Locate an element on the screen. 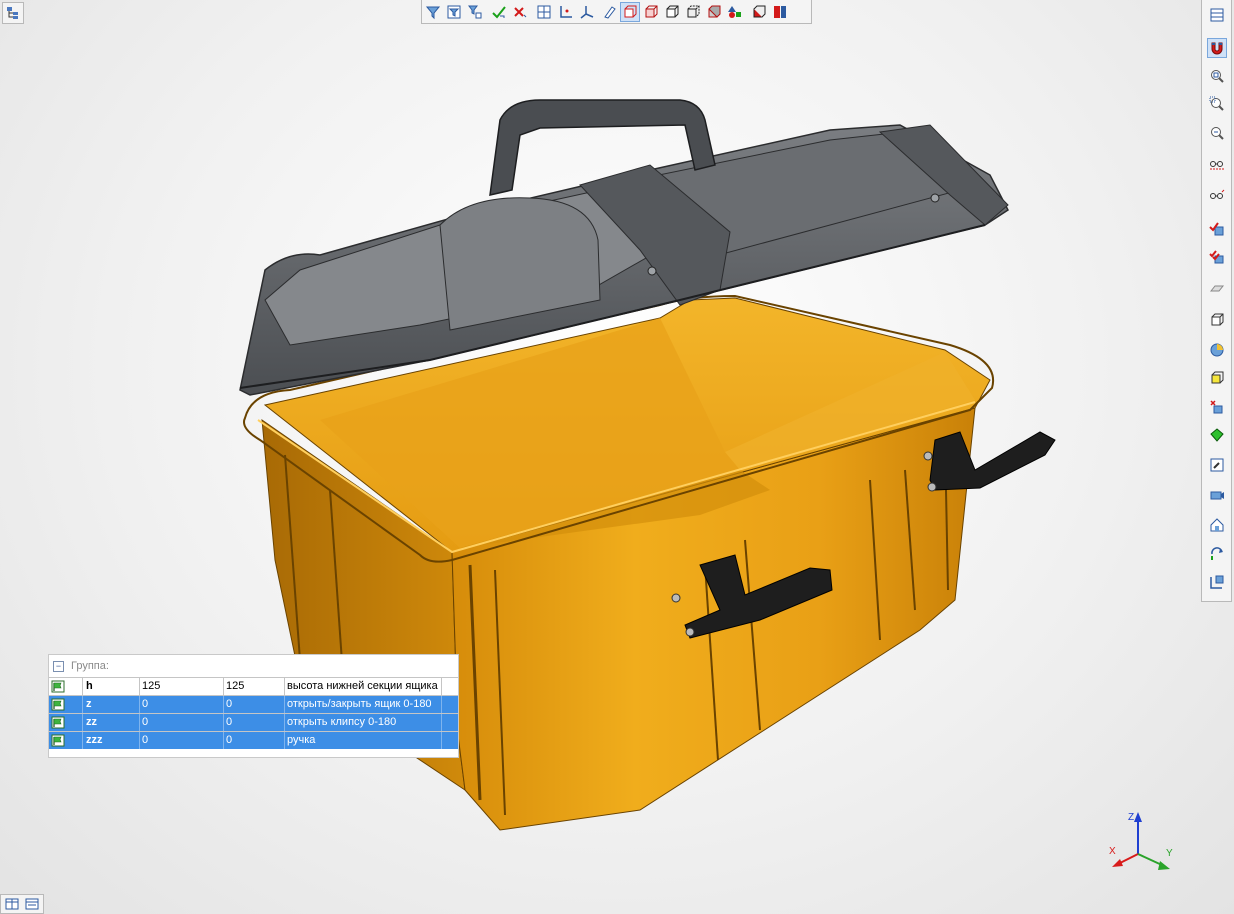 This screenshot has height=914, width=1234. axis-z-label: Z is located at coordinates (1131, 817).